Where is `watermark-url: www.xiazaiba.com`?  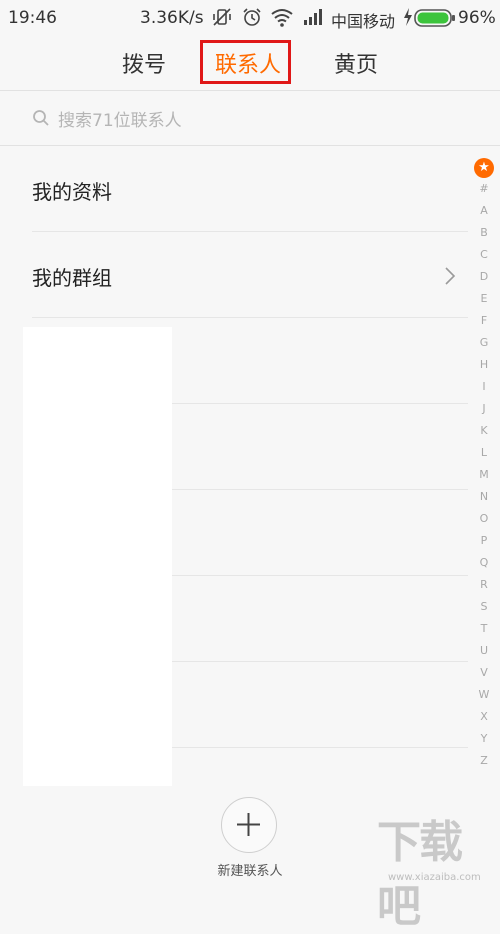 watermark-url: www.xiazaiba.com is located at coordinates (434, 877).